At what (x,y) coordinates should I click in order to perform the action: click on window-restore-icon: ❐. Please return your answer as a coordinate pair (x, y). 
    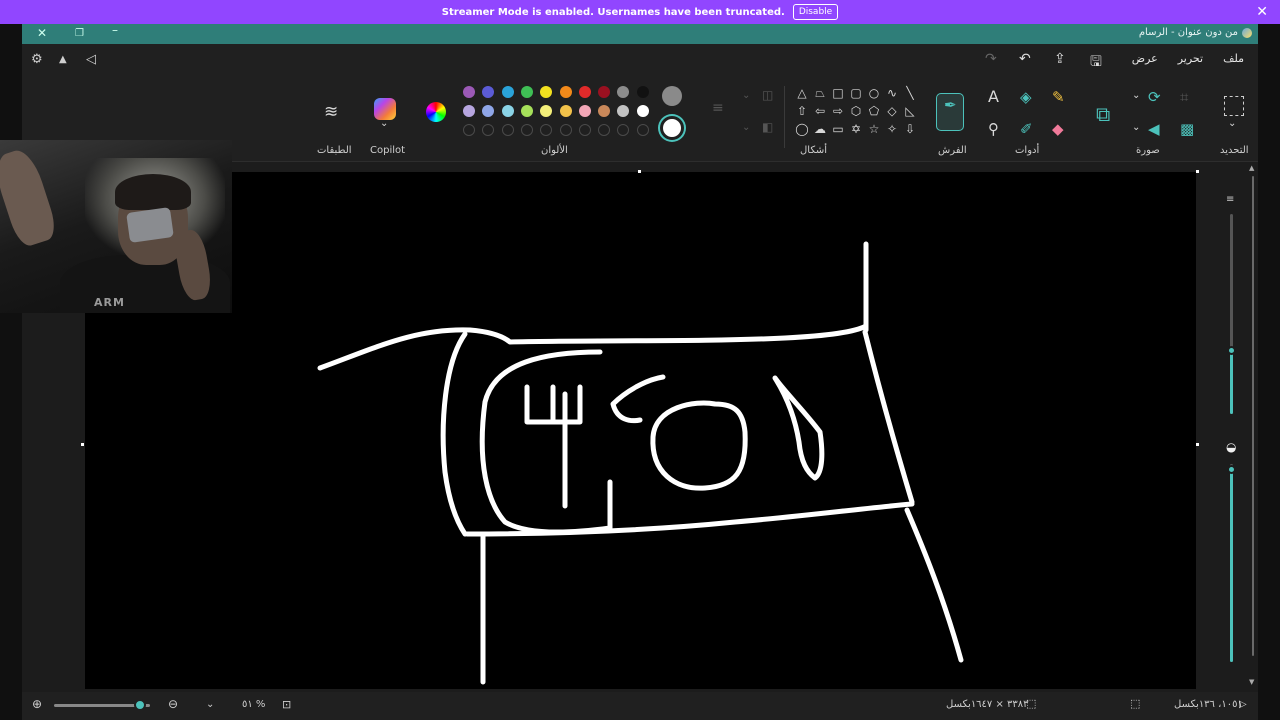
    Looking at the image, I should click on (79, 33).